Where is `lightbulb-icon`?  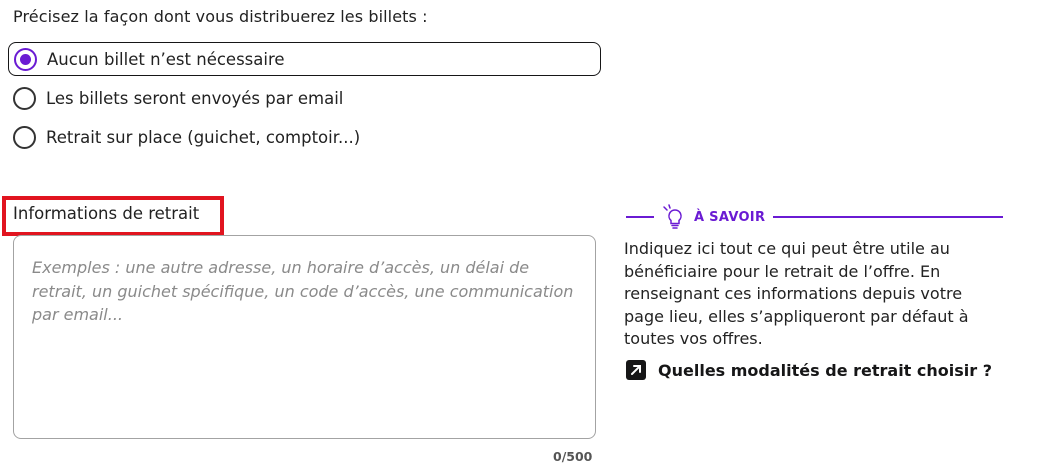 lightbulb-icon is located at coordinates (672, 216).